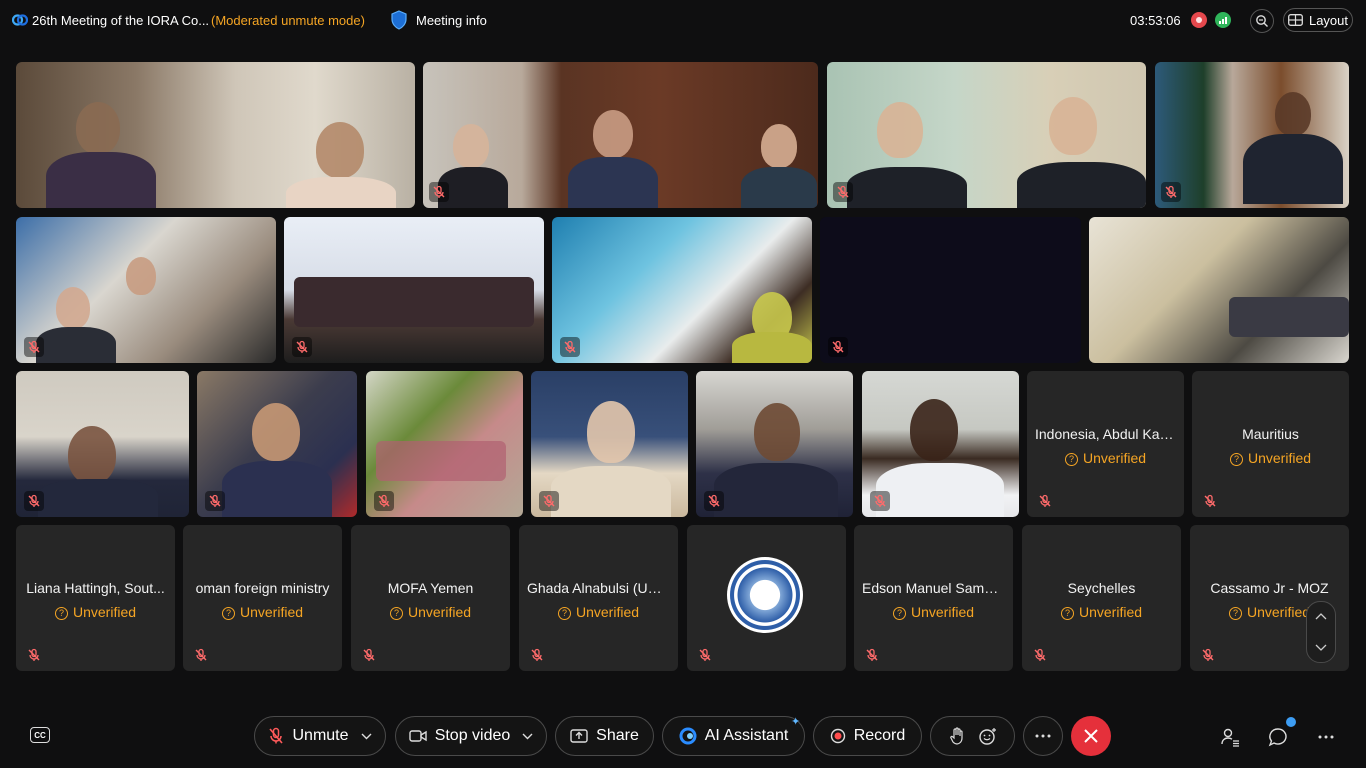 Image resolution: width=1366 pixels, height=768 pixels. I want to click on shield-icon, so click(399, 20).